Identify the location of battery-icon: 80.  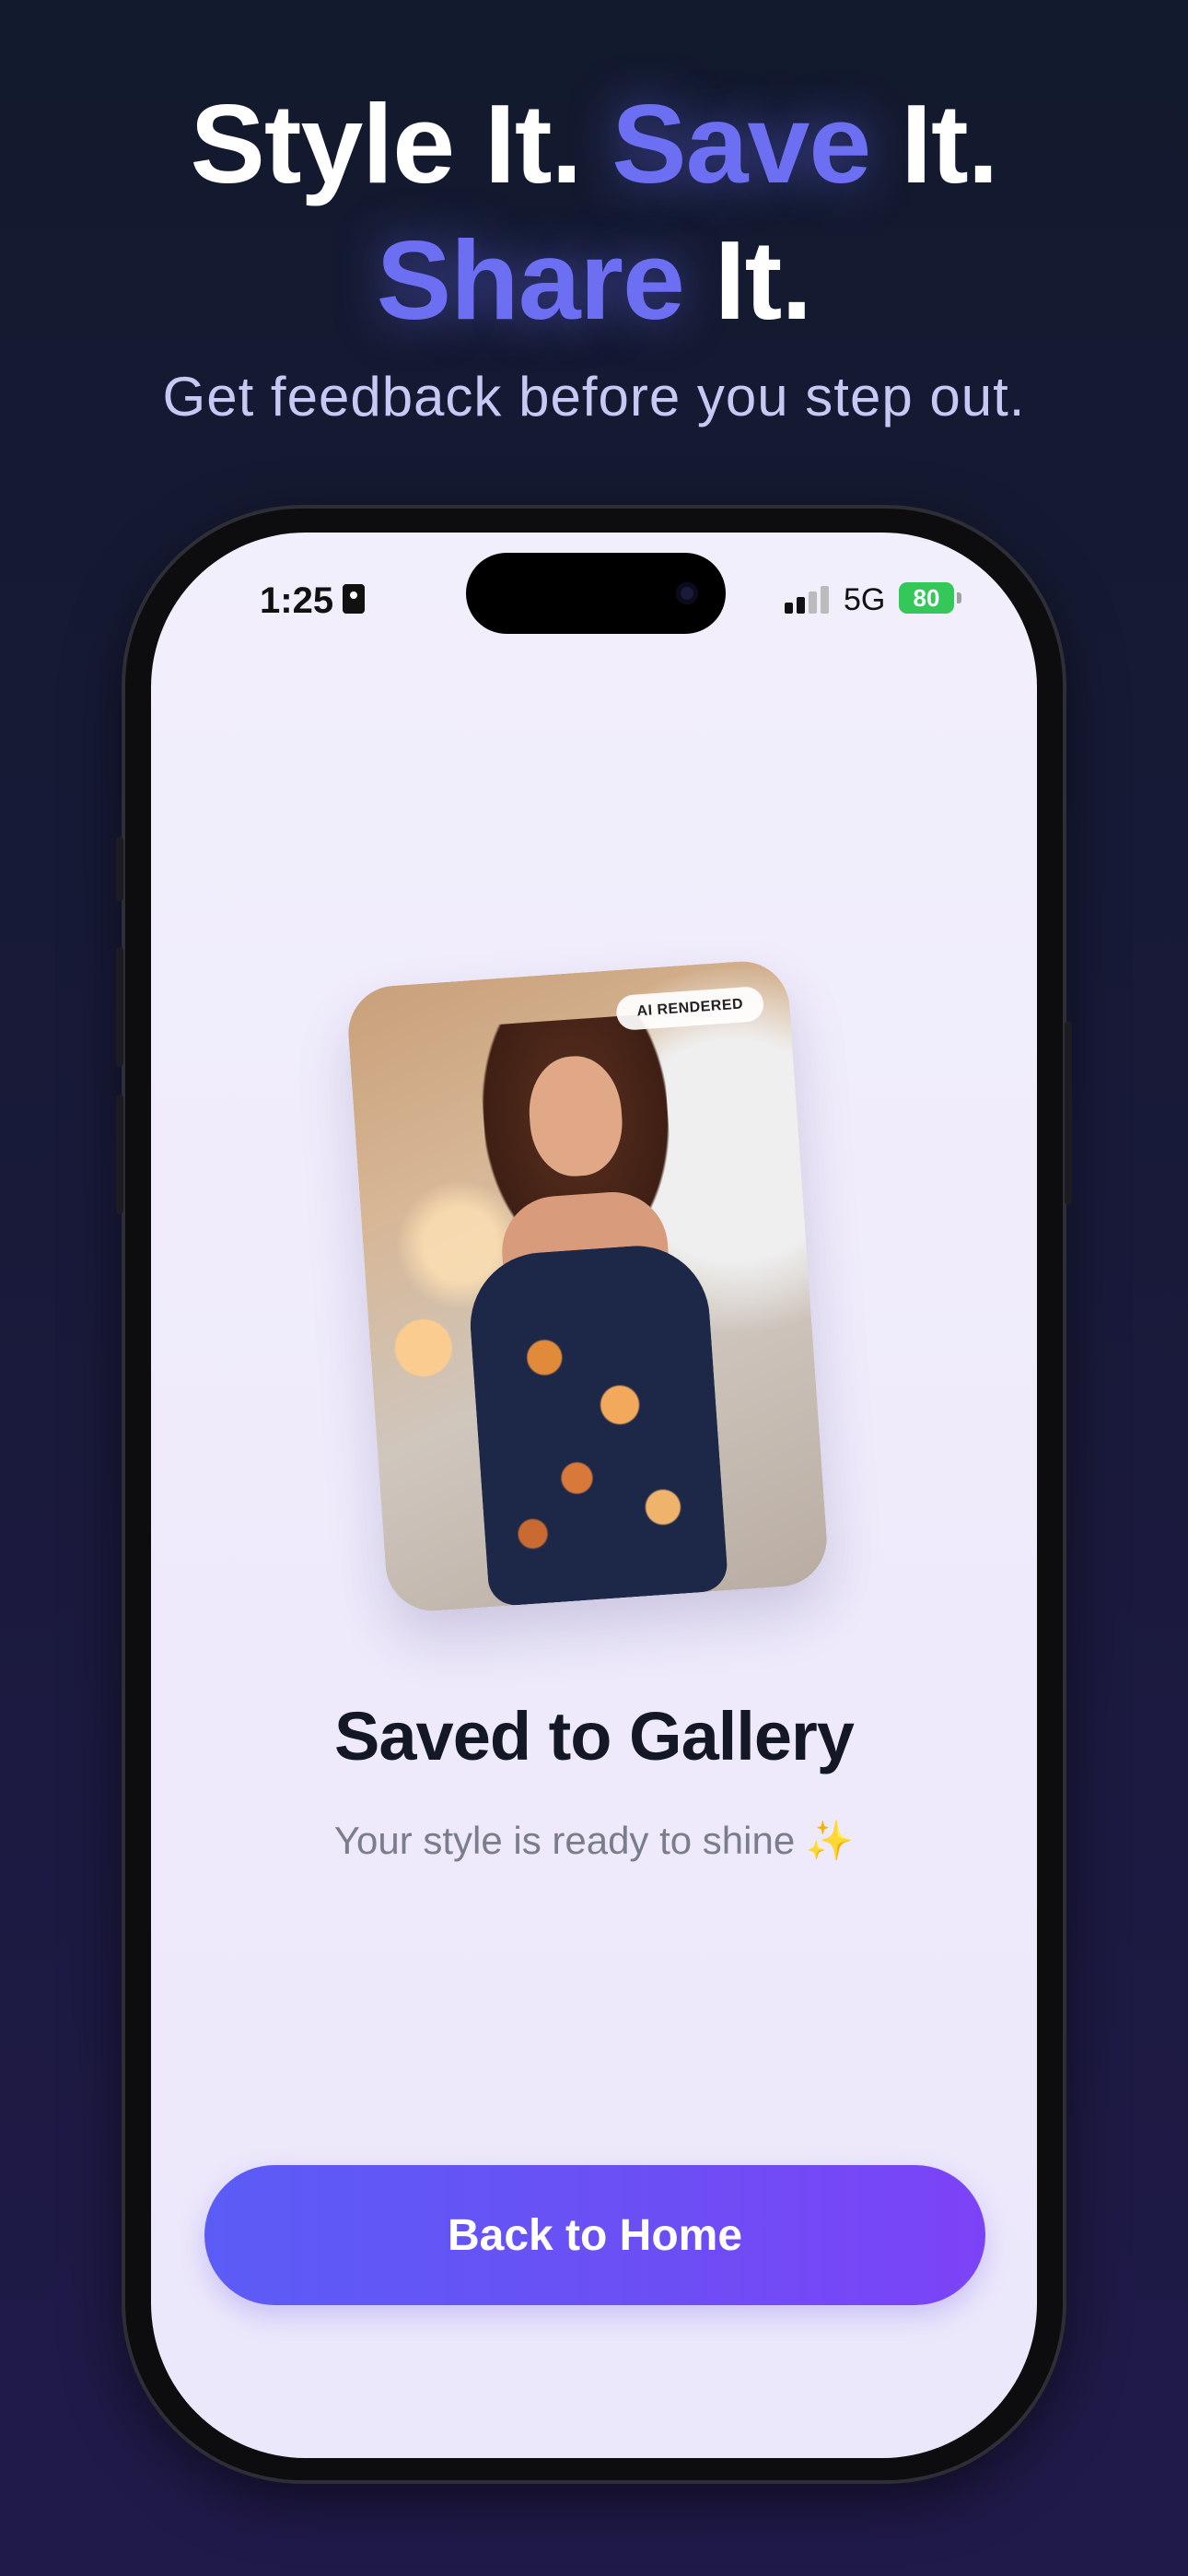
(926, 598).